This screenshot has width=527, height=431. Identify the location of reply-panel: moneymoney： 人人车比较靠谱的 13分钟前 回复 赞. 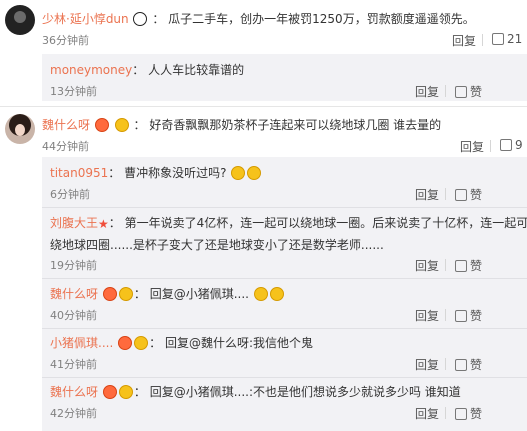
(284, 77).